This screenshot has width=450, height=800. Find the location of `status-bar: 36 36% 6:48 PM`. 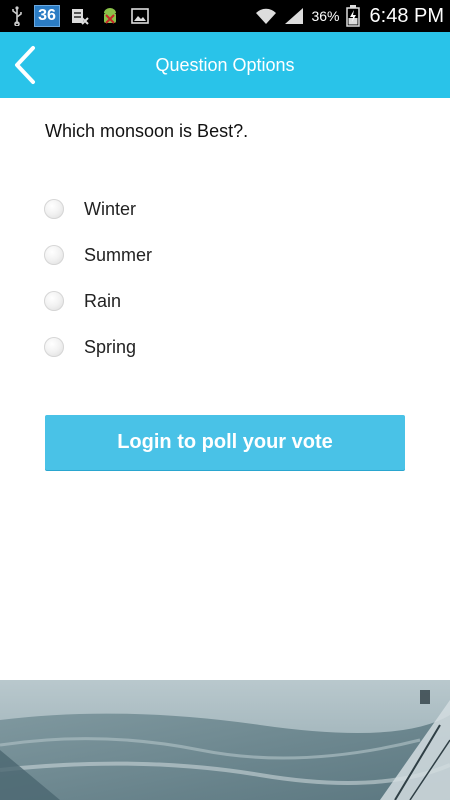

status-bar: 36 36% 6:48 PM is located at coordinates (225, 16).